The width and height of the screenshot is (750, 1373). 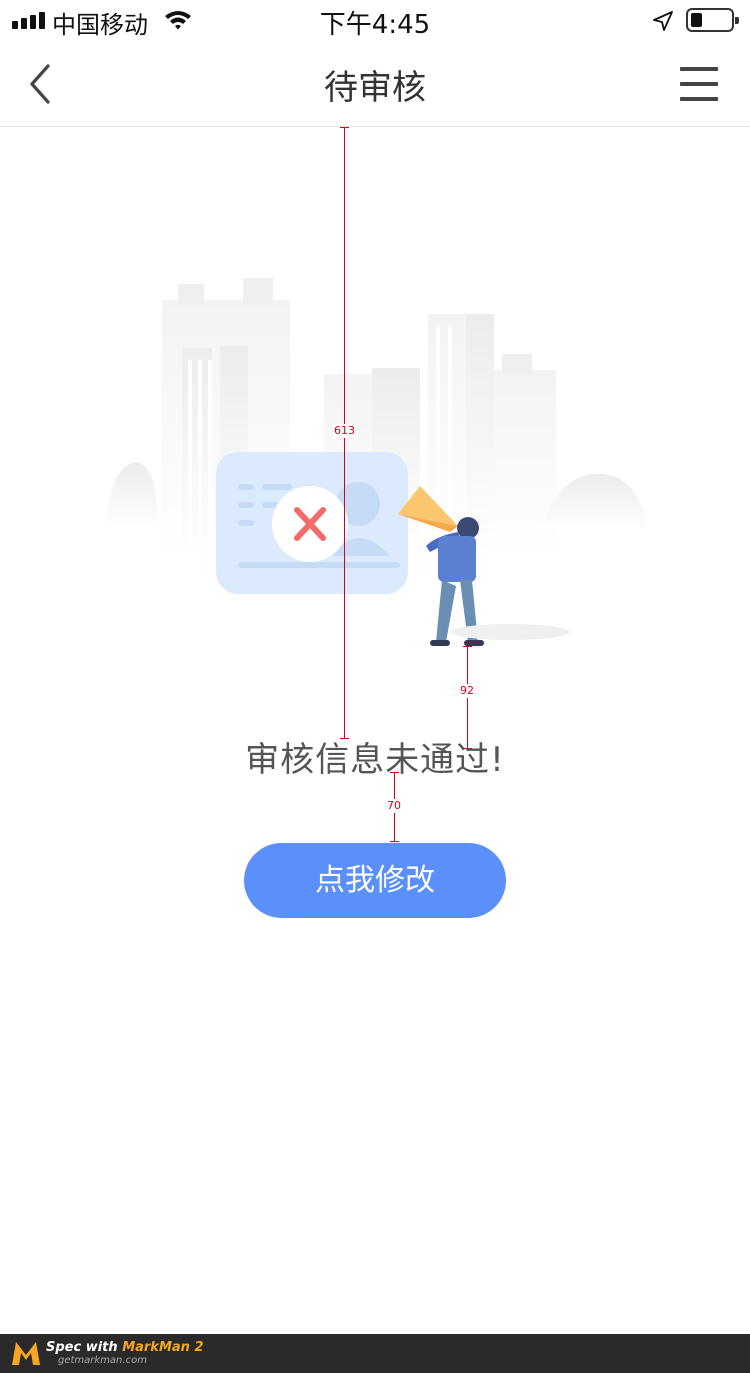 What do you see at coordinates (375, 880) in the screenshot?
I see `edit-info-button: 点我修改` at bounding box center [375, 880].